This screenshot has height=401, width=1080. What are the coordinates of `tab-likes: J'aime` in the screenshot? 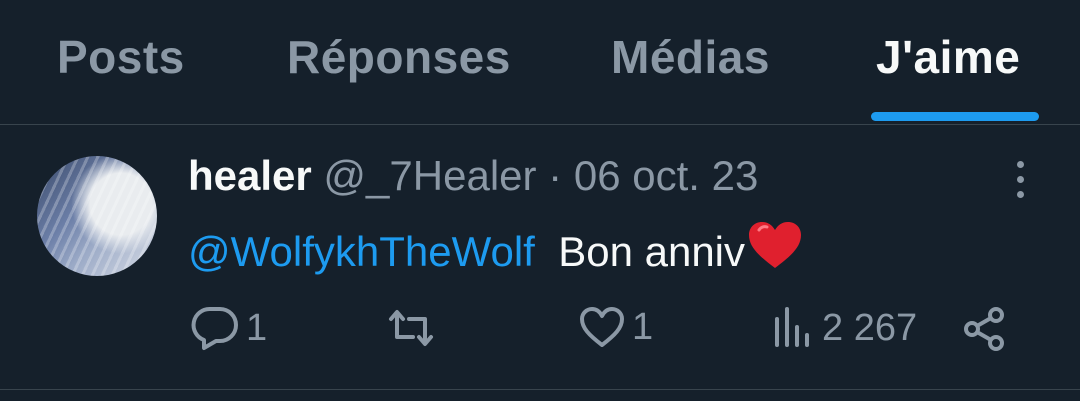 It's located at (948, 57).